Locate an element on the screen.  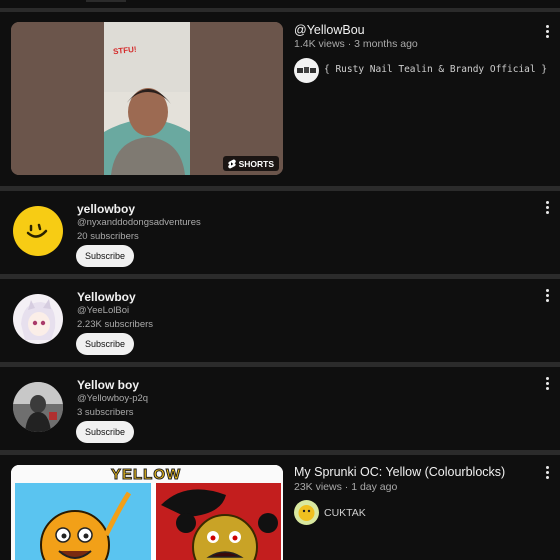
short-thumbnail: STFU! SHORTS is located at coordinates (147, 98).